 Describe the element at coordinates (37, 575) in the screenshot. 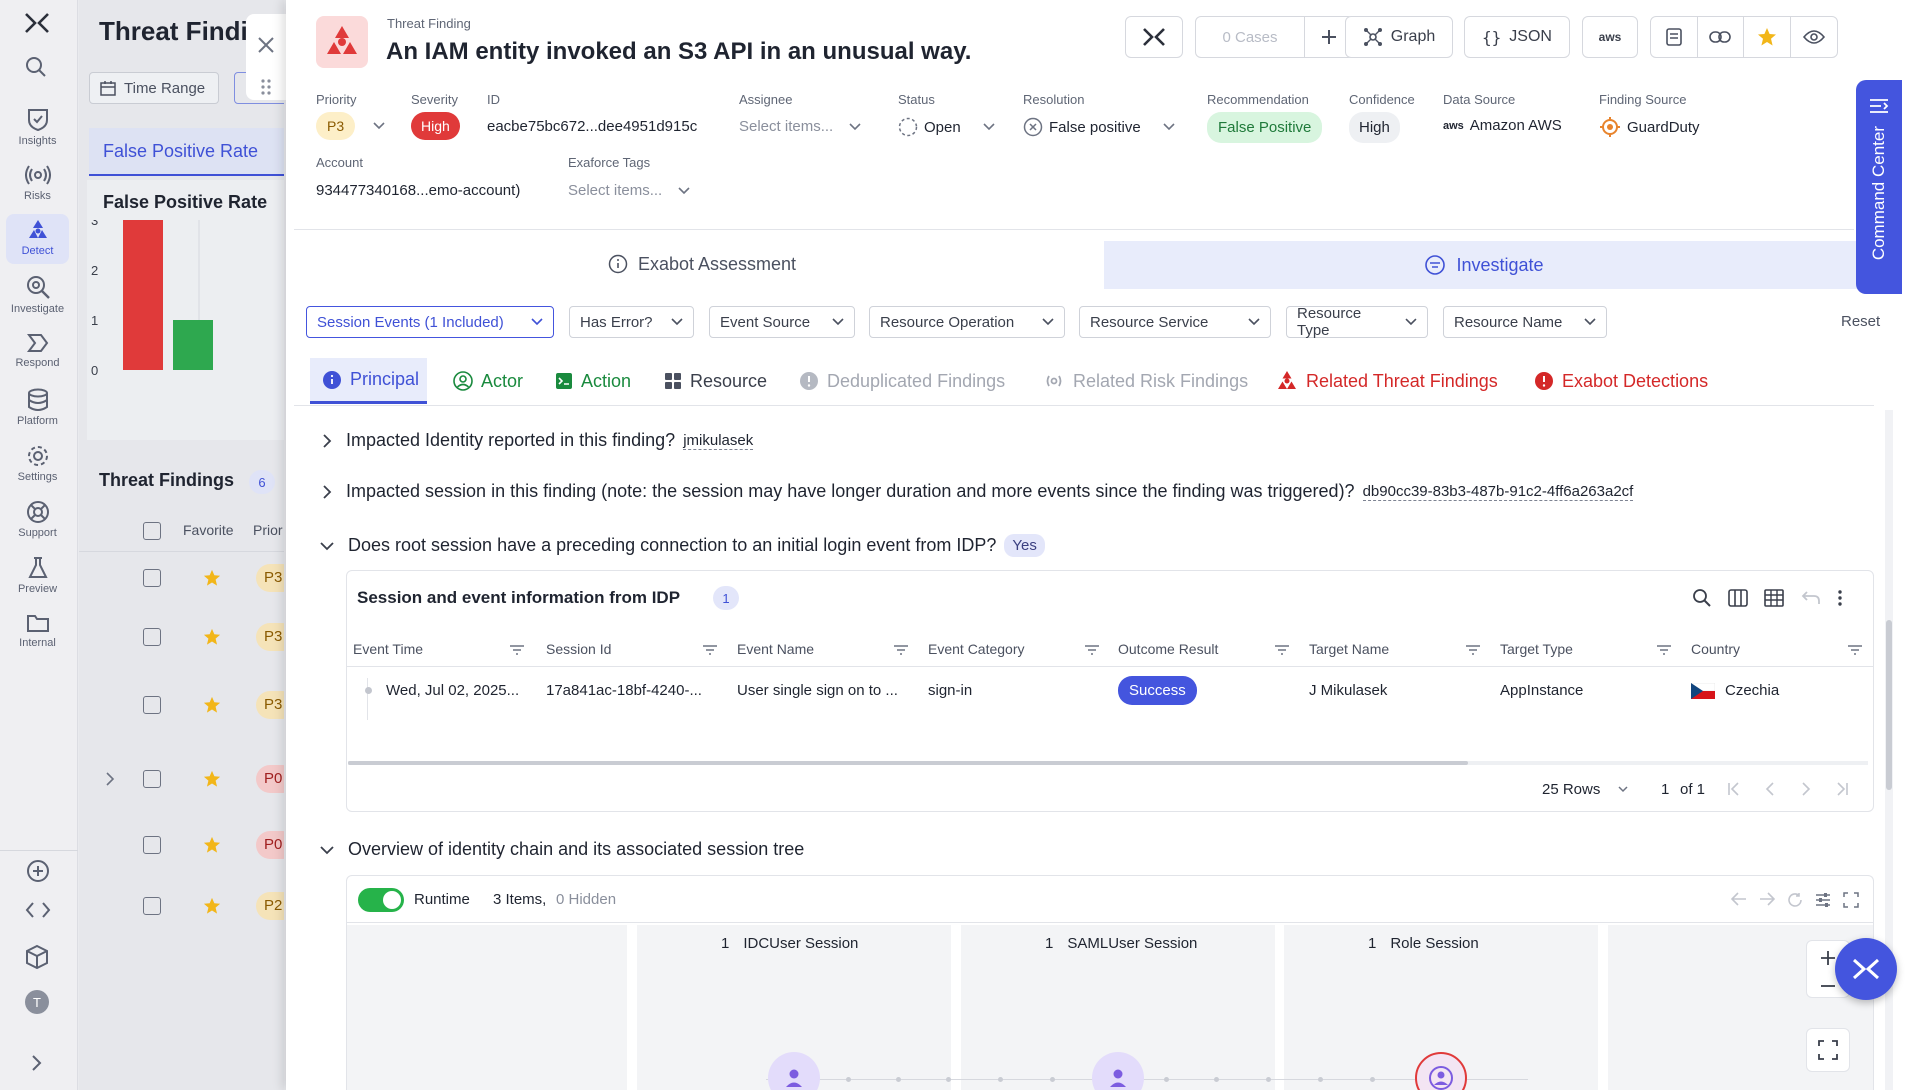

I see `rail-preview: Preview` at that location.